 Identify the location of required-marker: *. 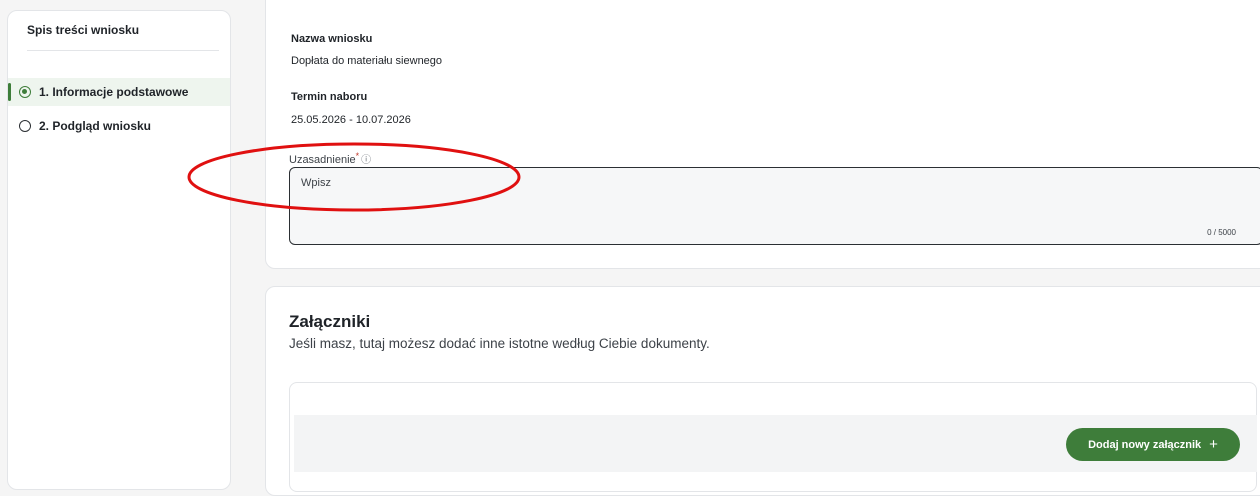
(357, 156).